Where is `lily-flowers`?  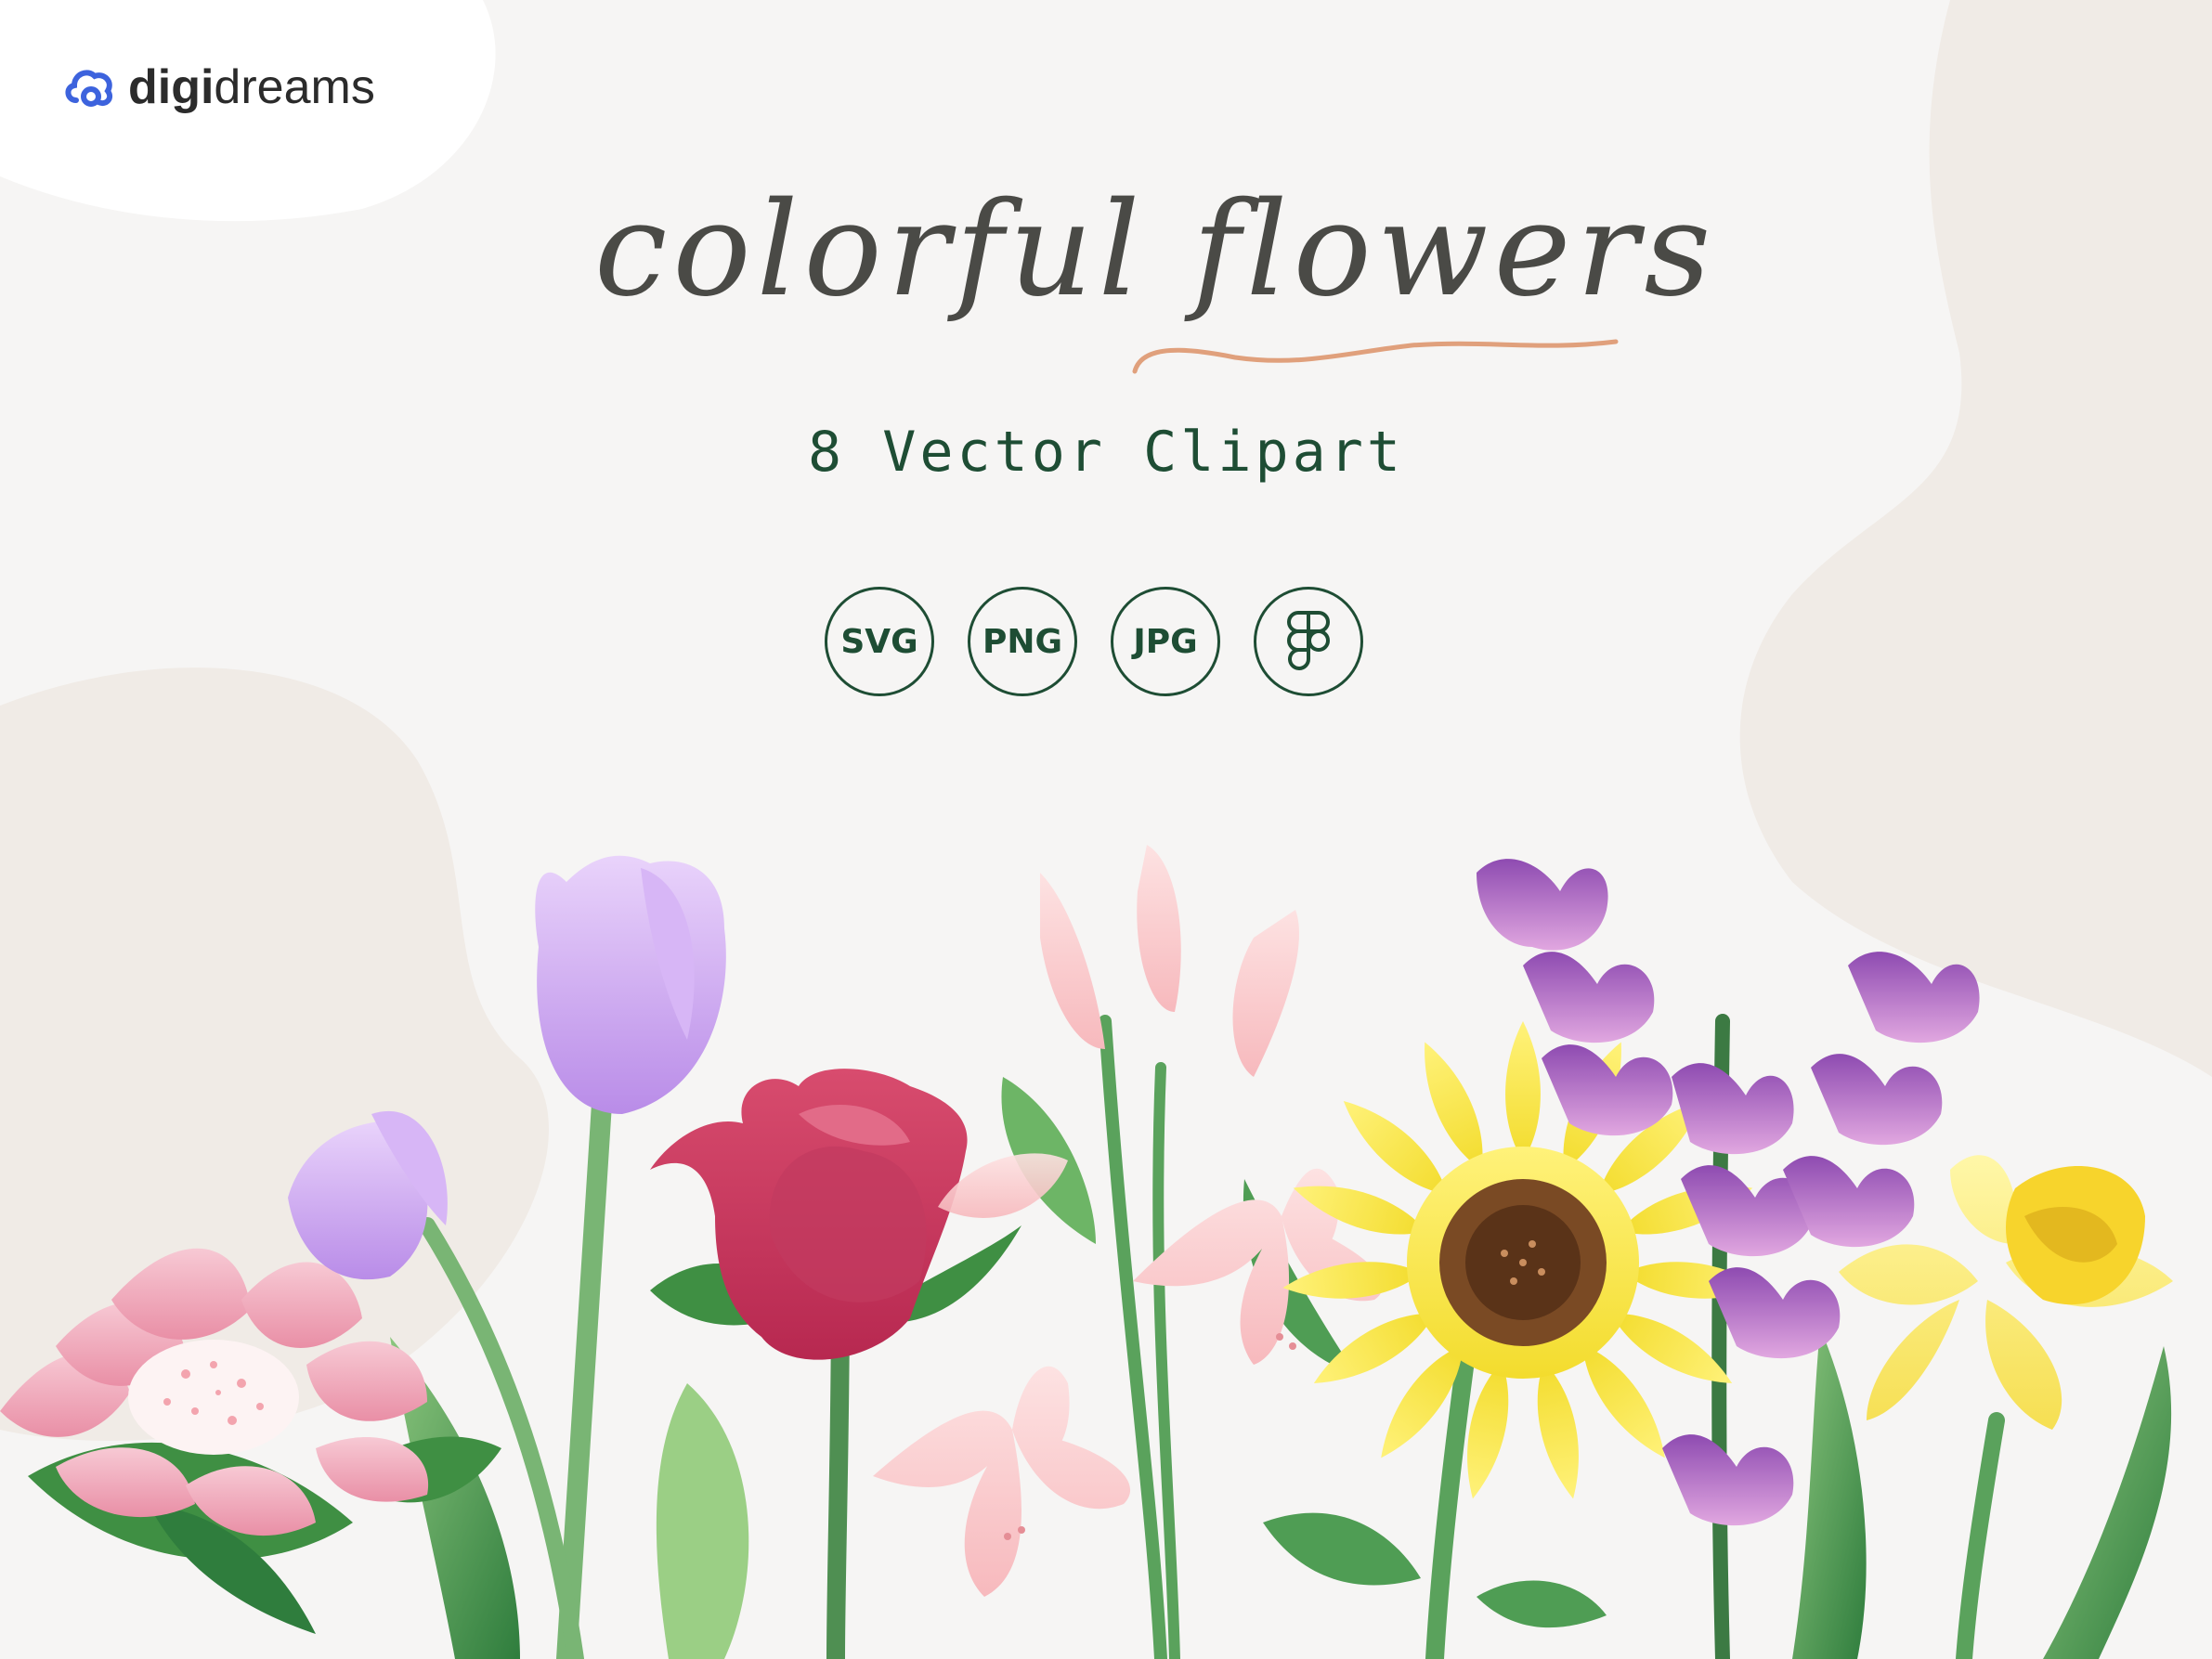
lily-flowers is located at coordinates (1128, 1221).